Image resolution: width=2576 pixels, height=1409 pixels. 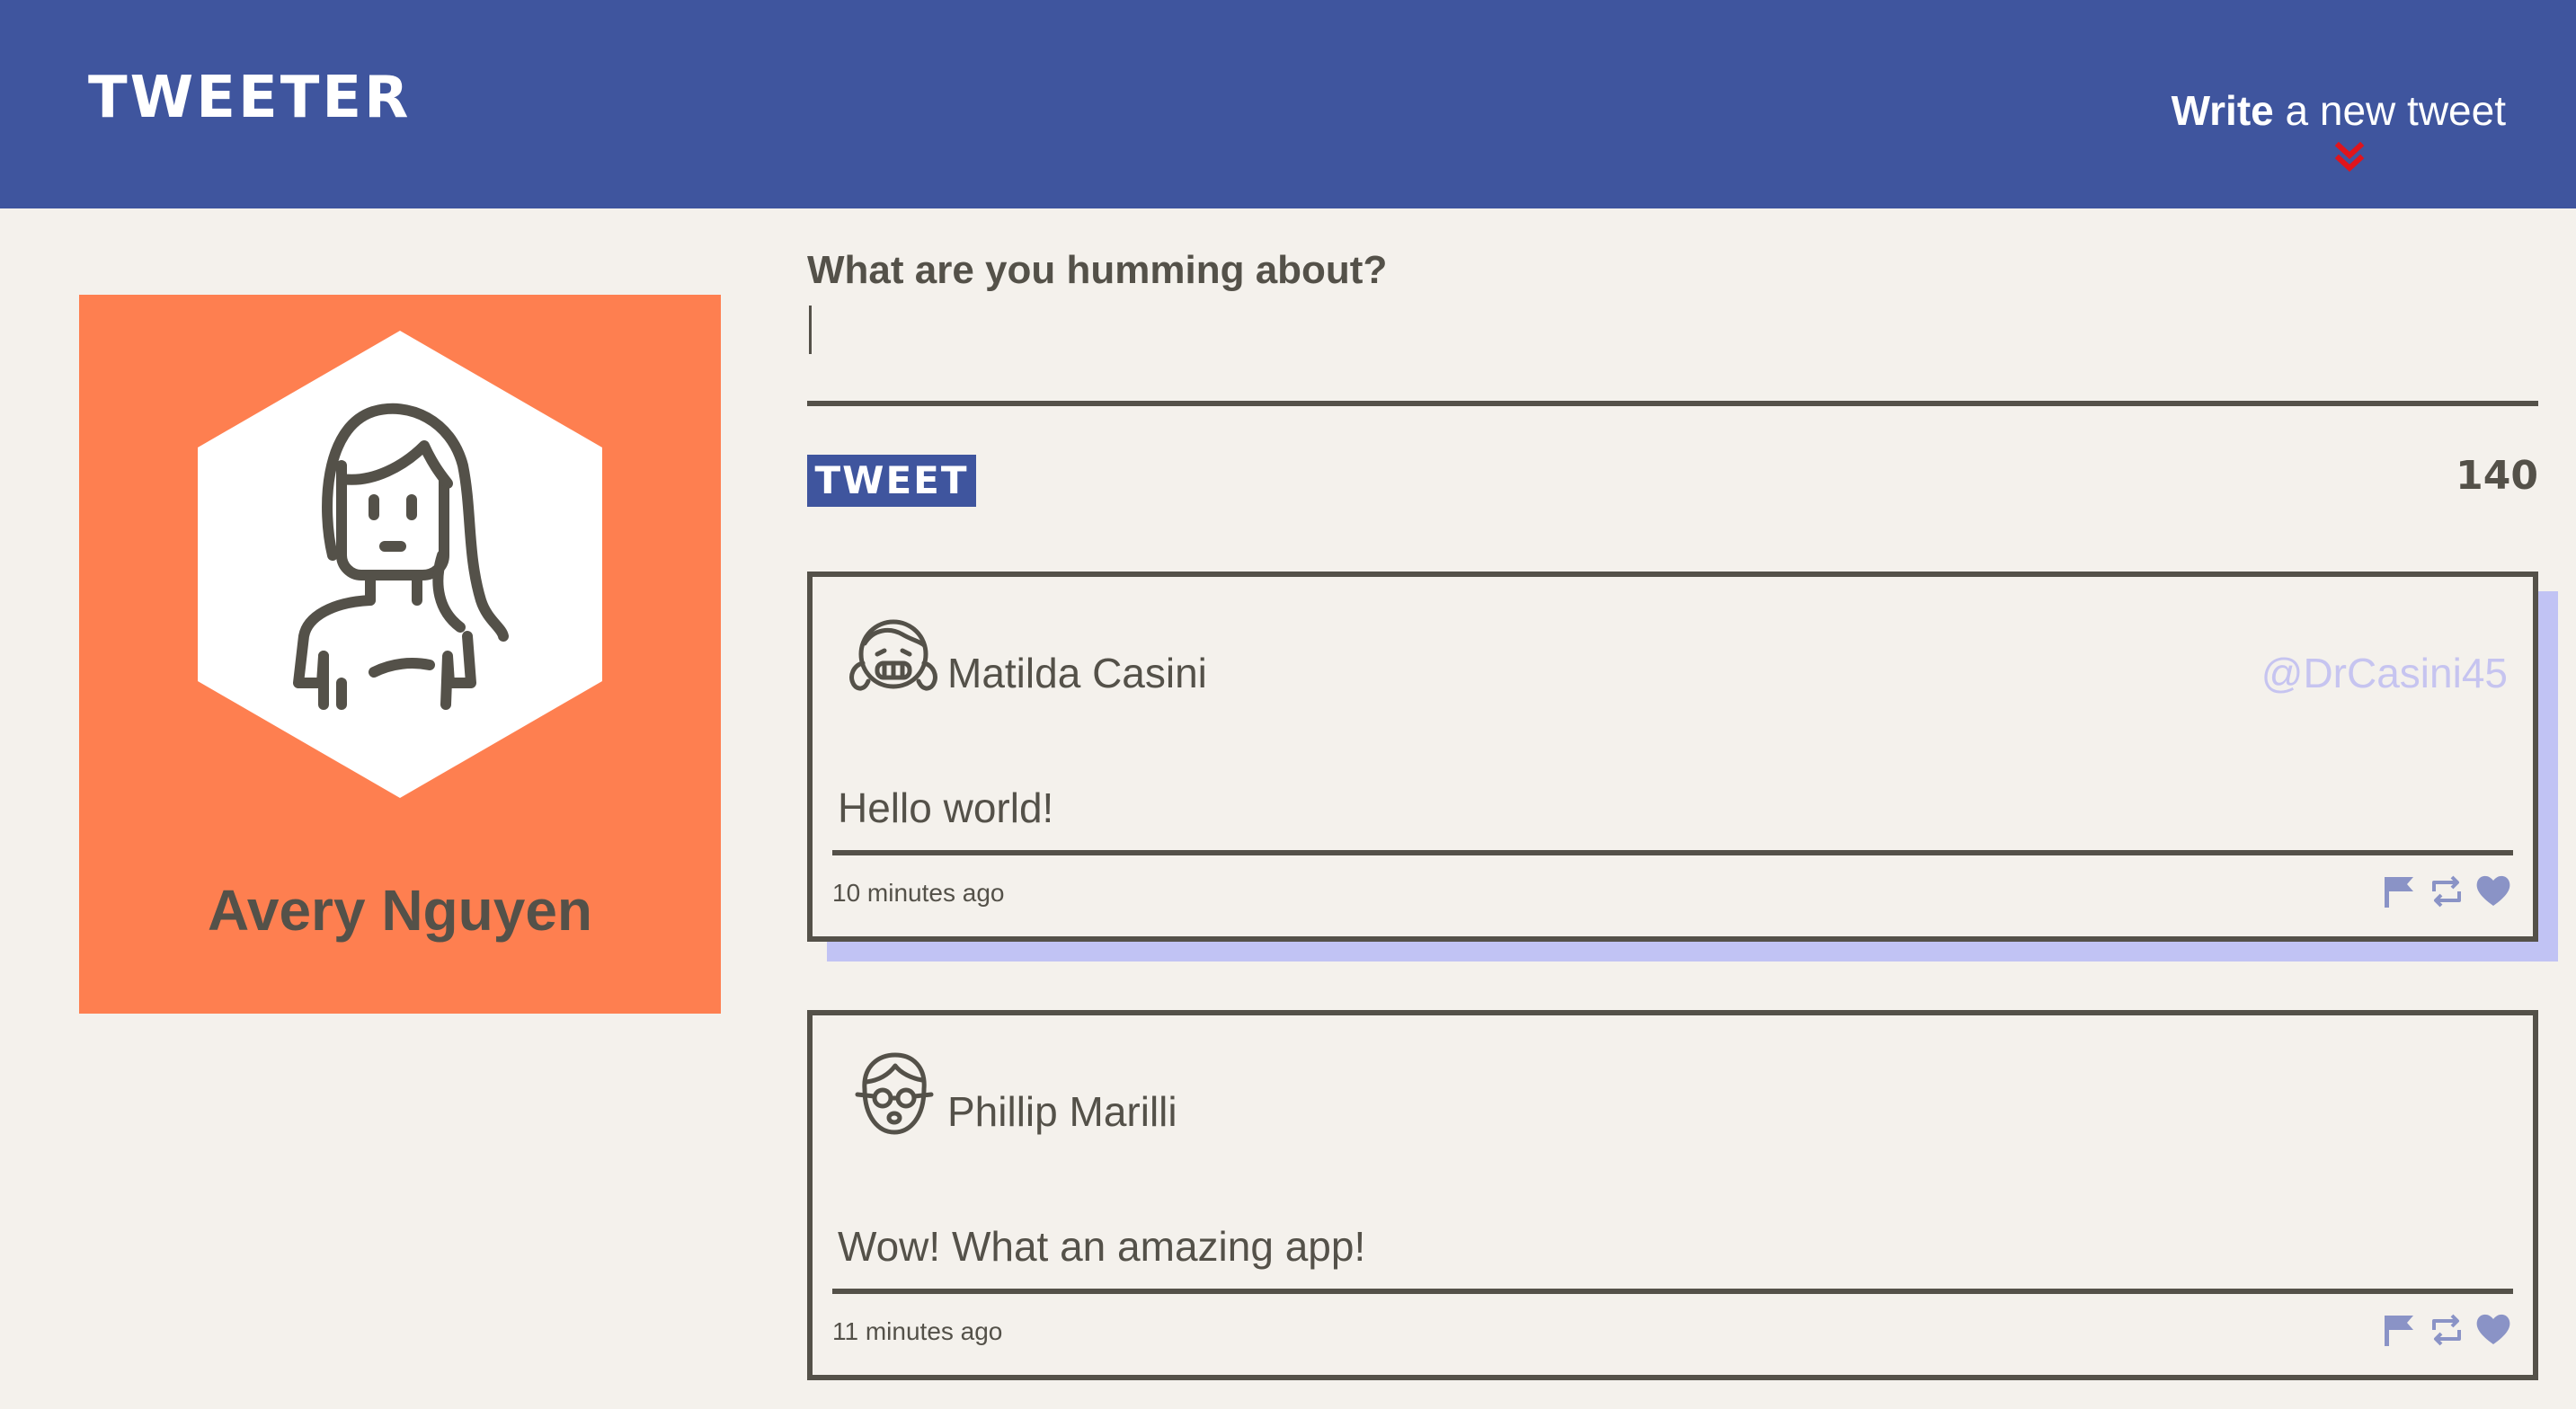 What do you see at coordinates (2384, 673) in the screenshot?
I see `tweet-author-handle: @DrCasini45` at bounding box center [2384, 673].